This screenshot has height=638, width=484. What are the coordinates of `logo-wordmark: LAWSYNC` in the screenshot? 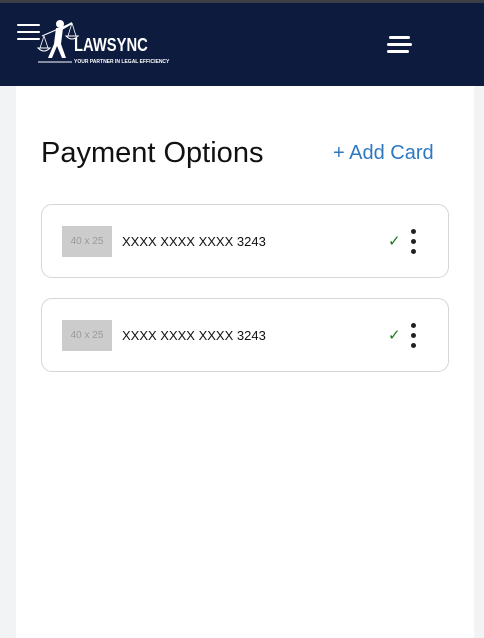 It's located at (111, 45).